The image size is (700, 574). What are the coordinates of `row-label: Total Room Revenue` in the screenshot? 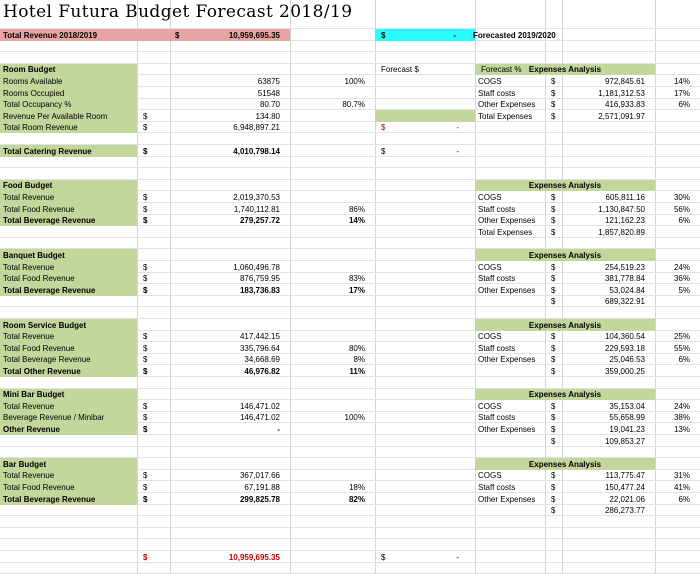 It's located at (40, 128).